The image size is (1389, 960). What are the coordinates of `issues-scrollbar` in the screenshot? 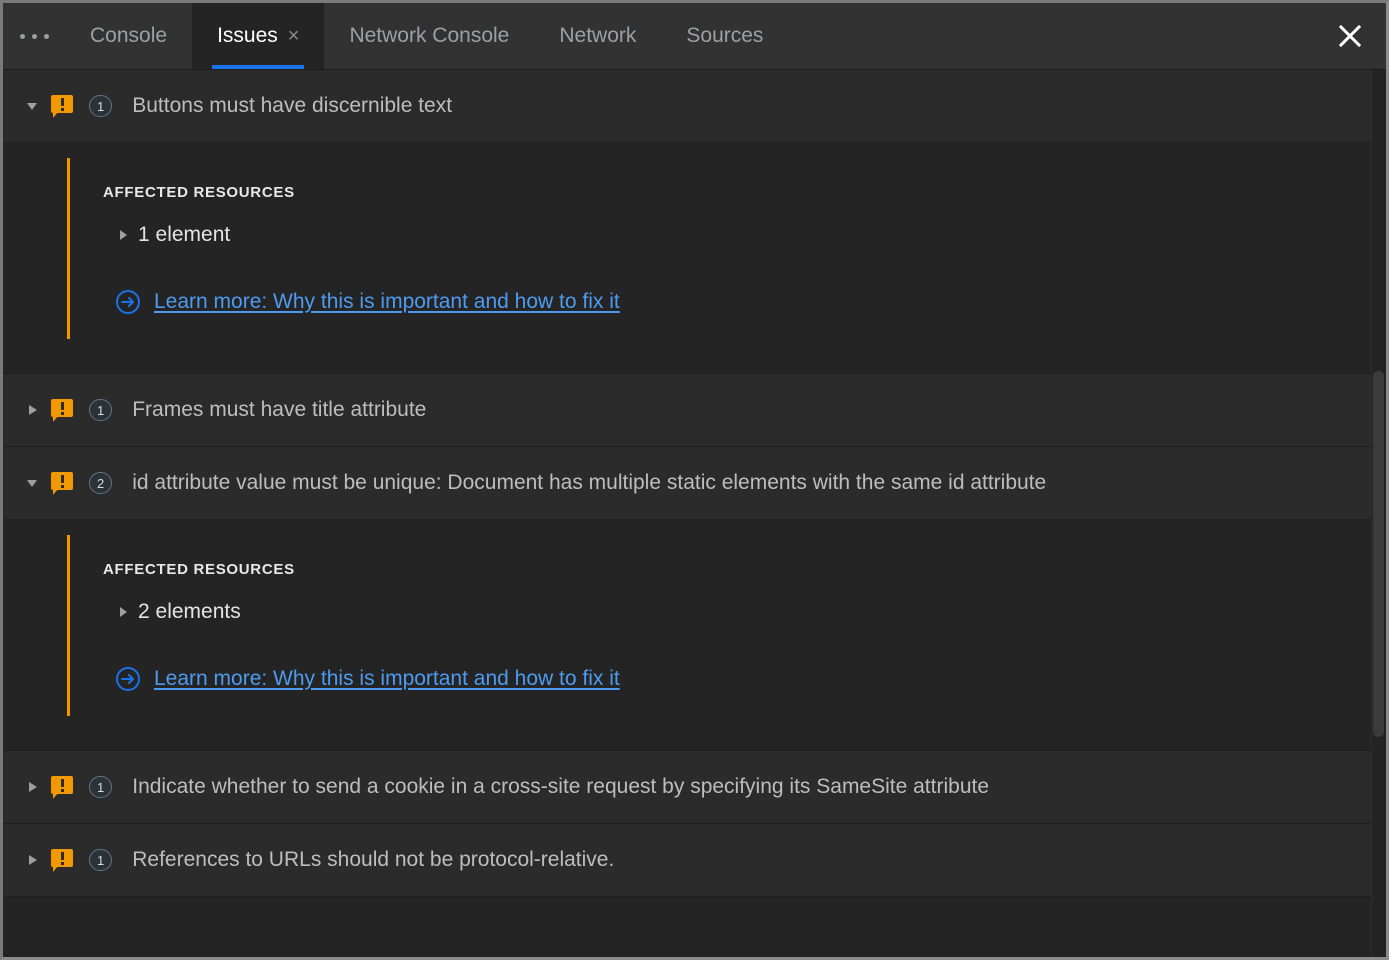 It's located at (1378, 513).